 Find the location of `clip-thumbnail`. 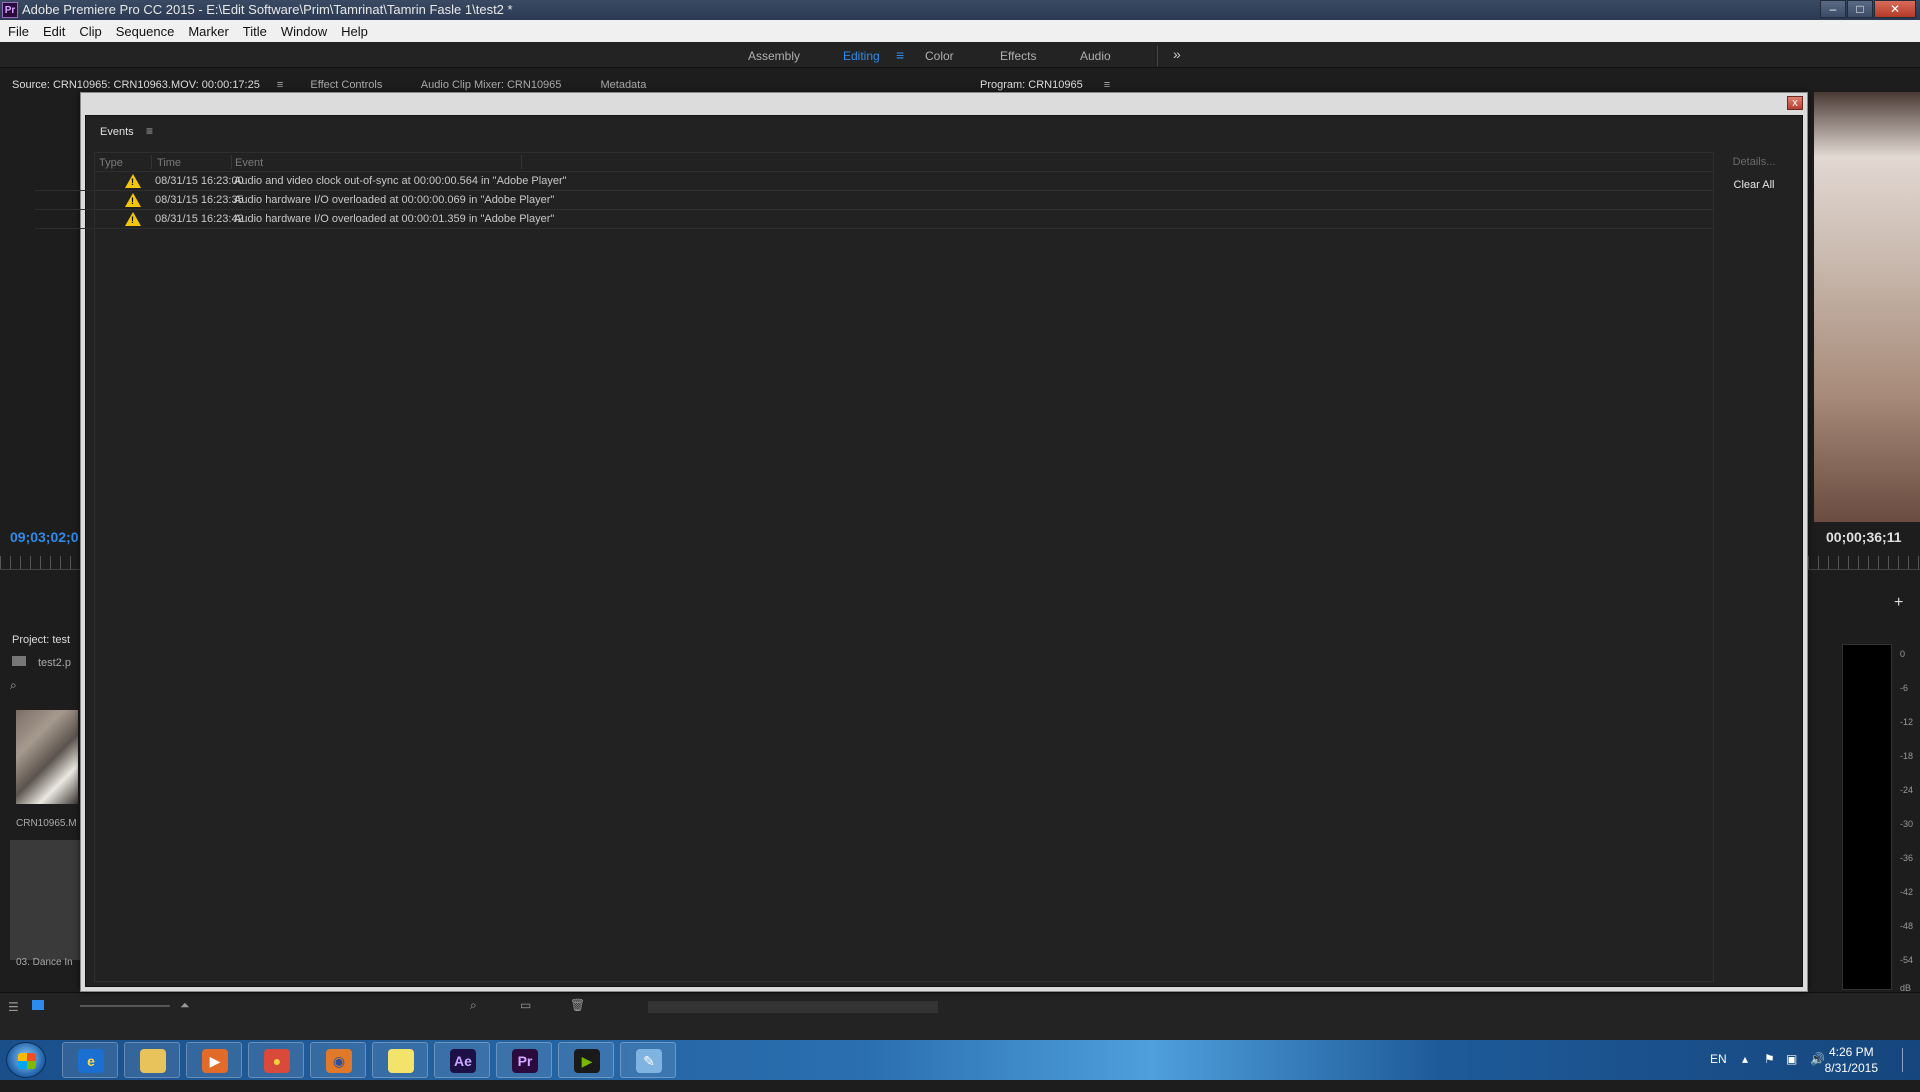

clip-thumbnail is located at coordinates (47, 757).